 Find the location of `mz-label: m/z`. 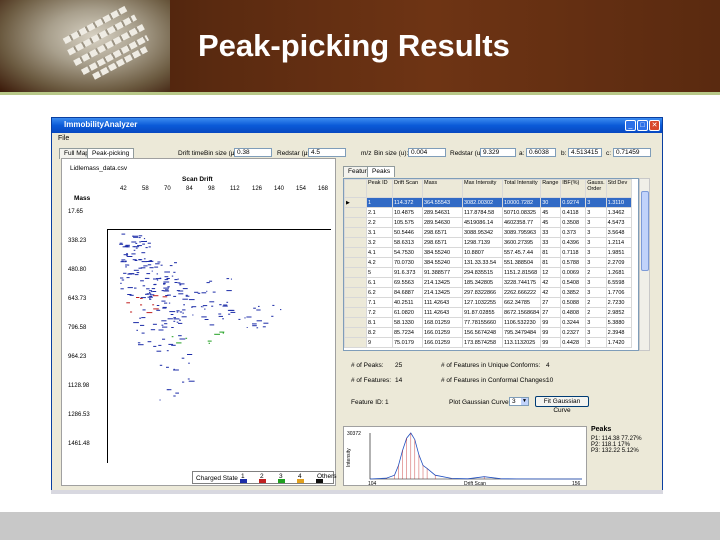

mz-label: m/z is located at coordinates (366, 153).